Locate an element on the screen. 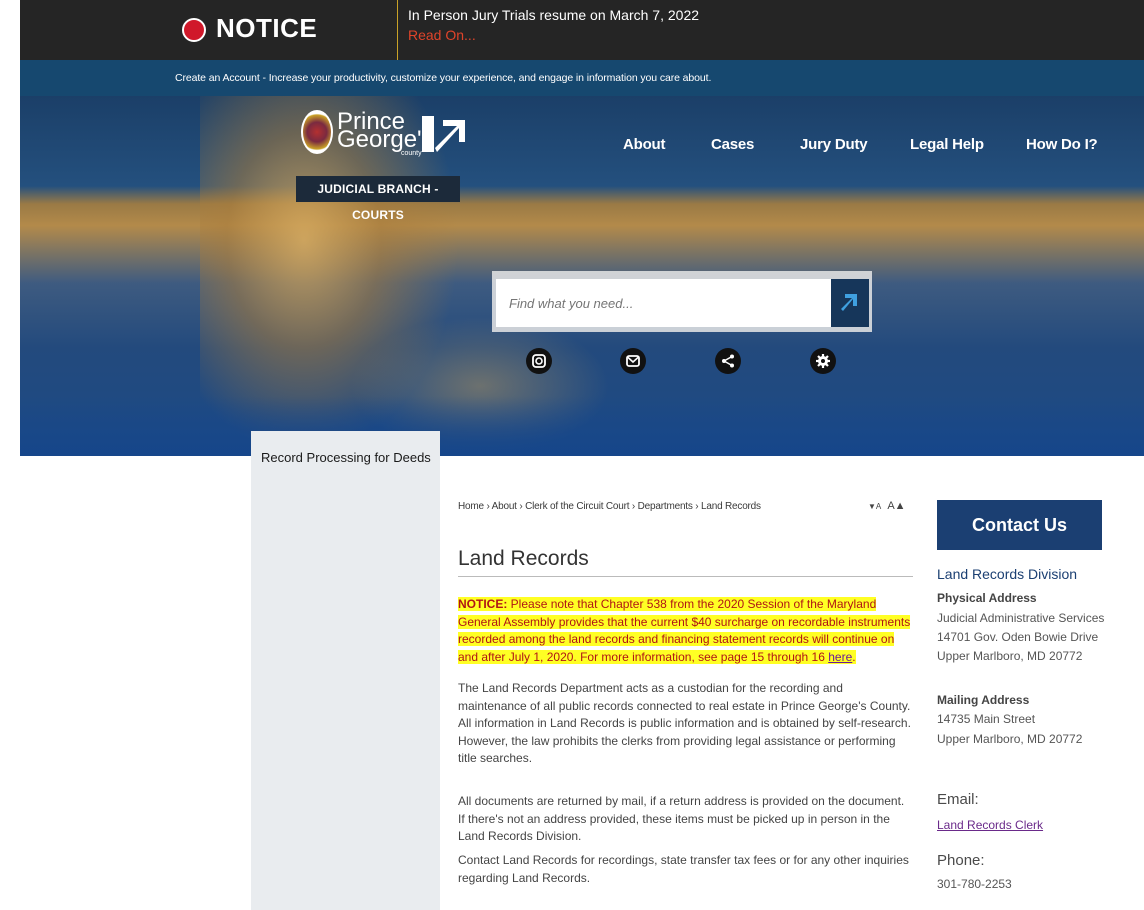  notice-divider is located at coordinates (397, 30).